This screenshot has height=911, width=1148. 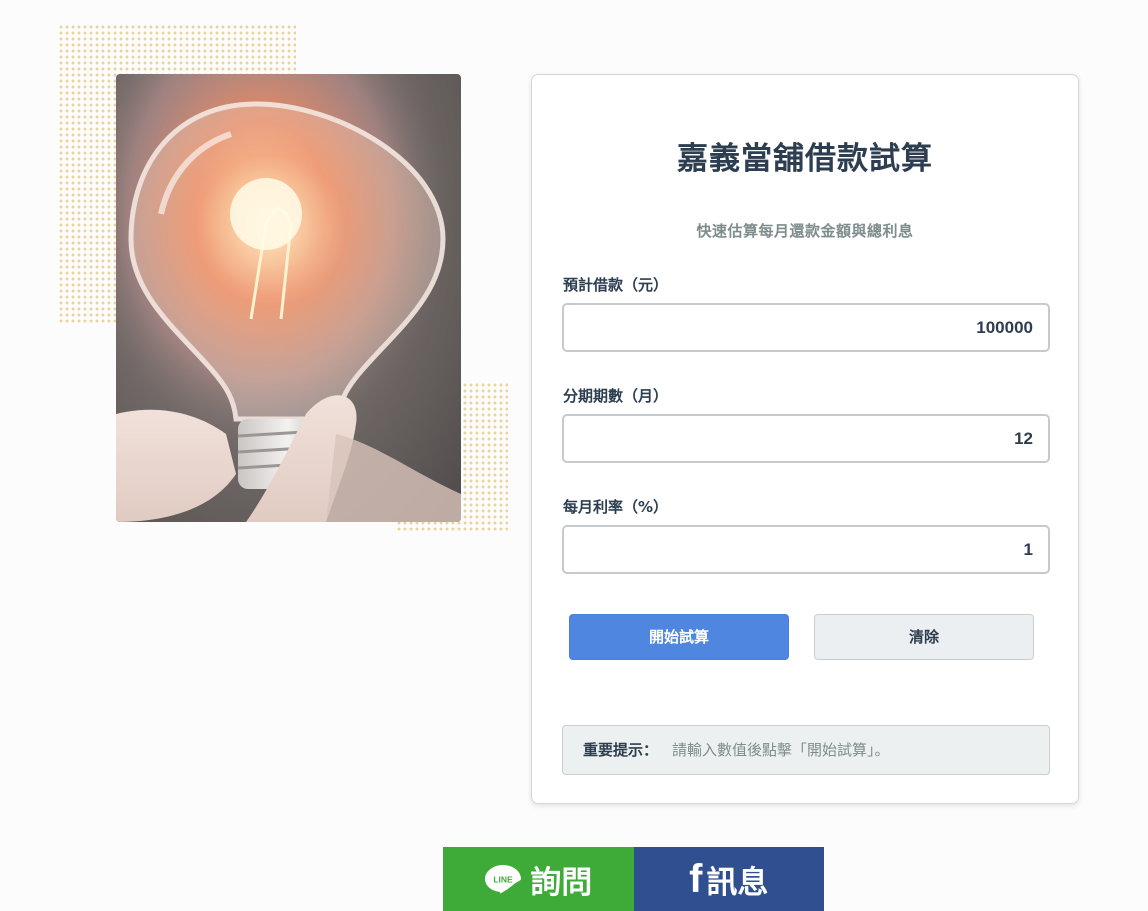 I want to click on page-subtitle: 快速估算每月還款金額與總利息, so click(x=805, y=231).